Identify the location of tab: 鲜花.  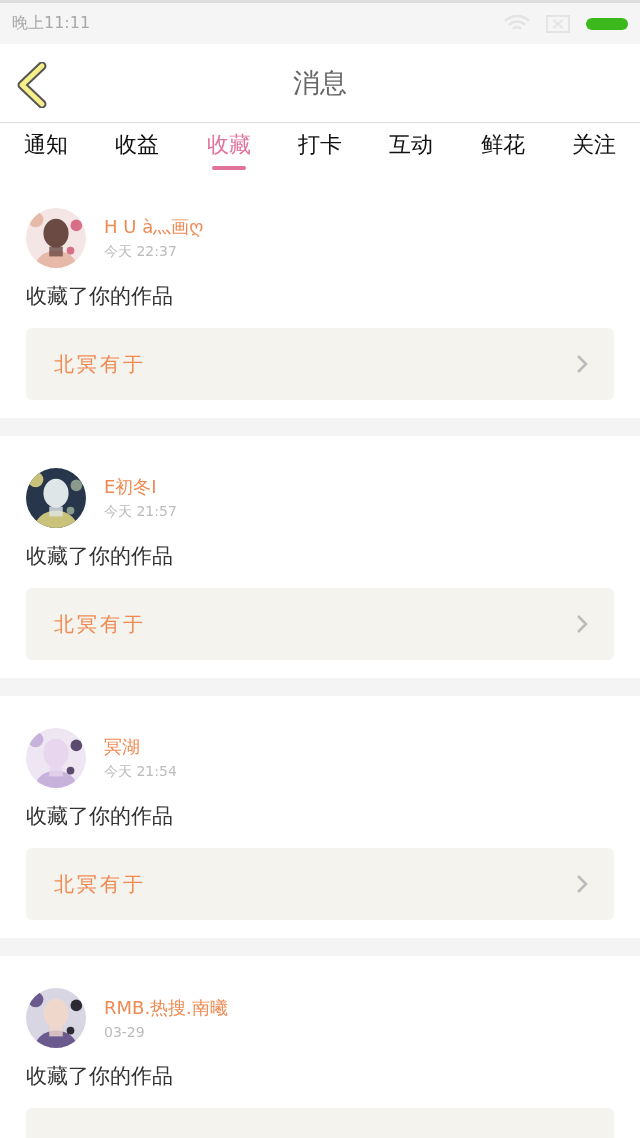
(502, 149).